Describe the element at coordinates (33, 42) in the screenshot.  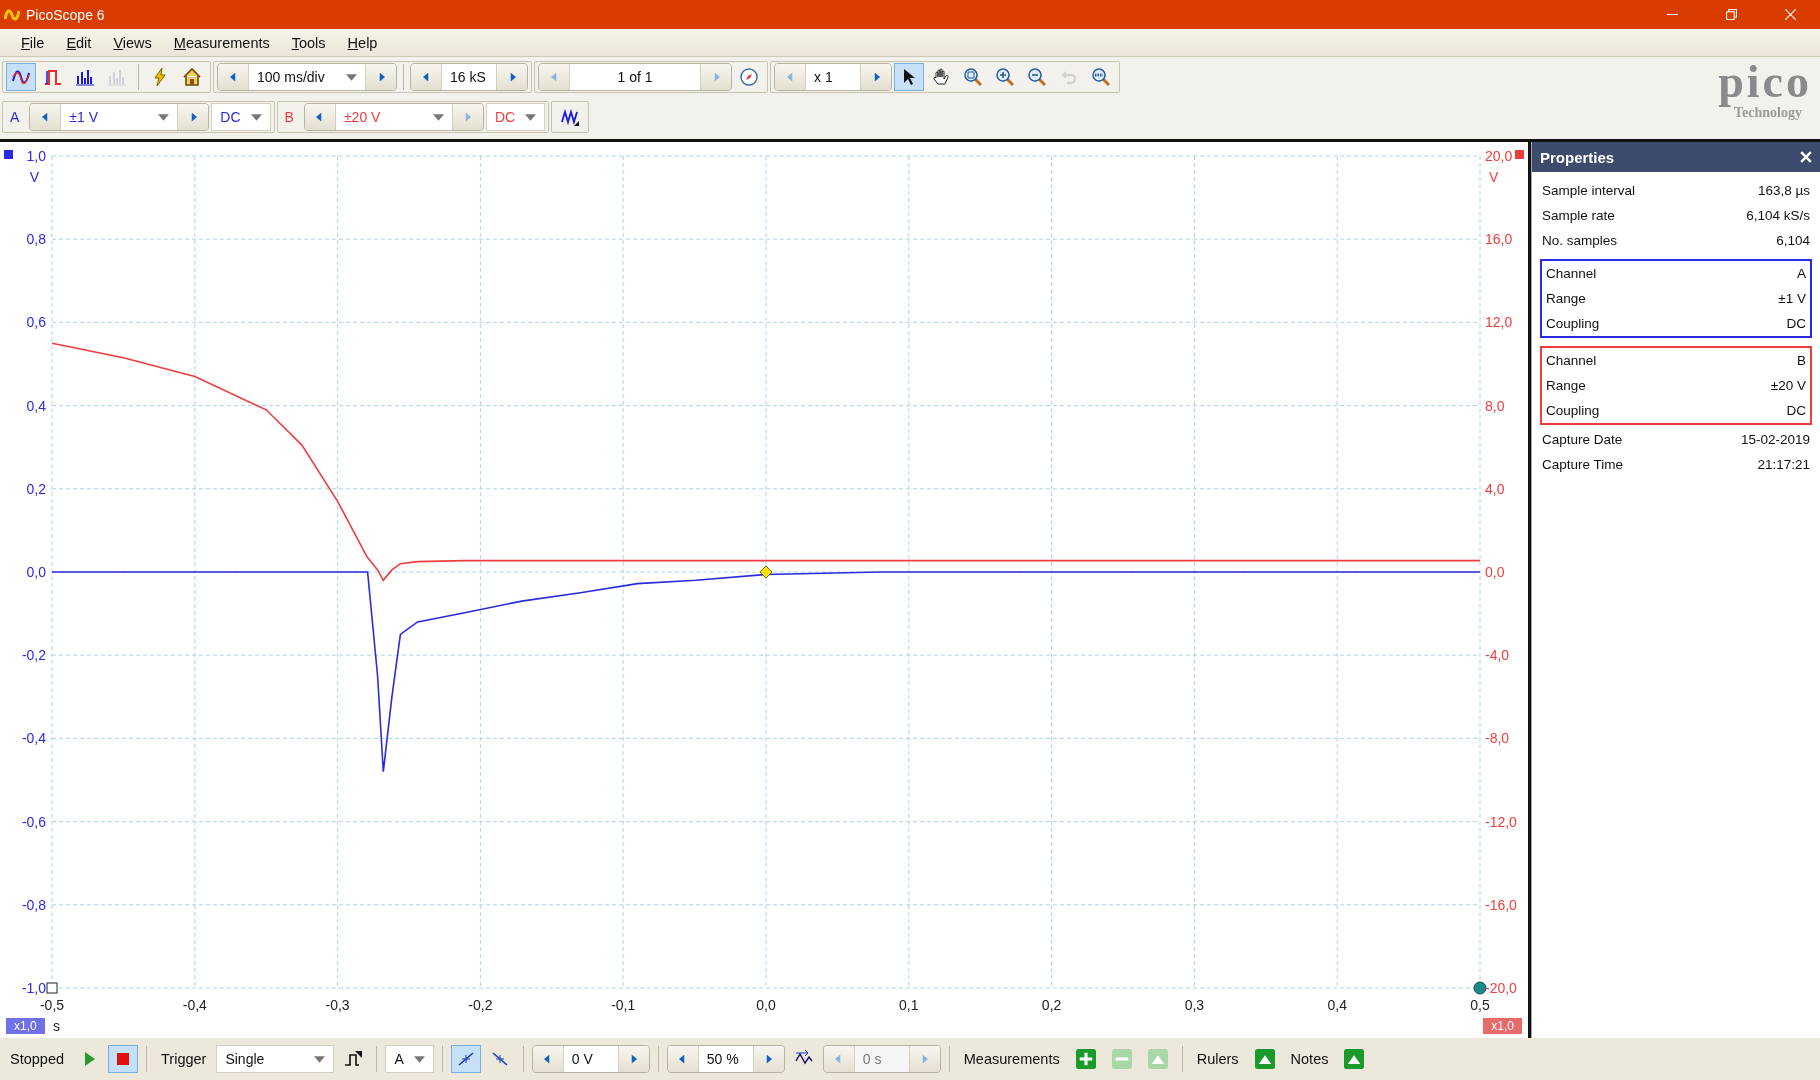
I see `menu-item: File` at that location.